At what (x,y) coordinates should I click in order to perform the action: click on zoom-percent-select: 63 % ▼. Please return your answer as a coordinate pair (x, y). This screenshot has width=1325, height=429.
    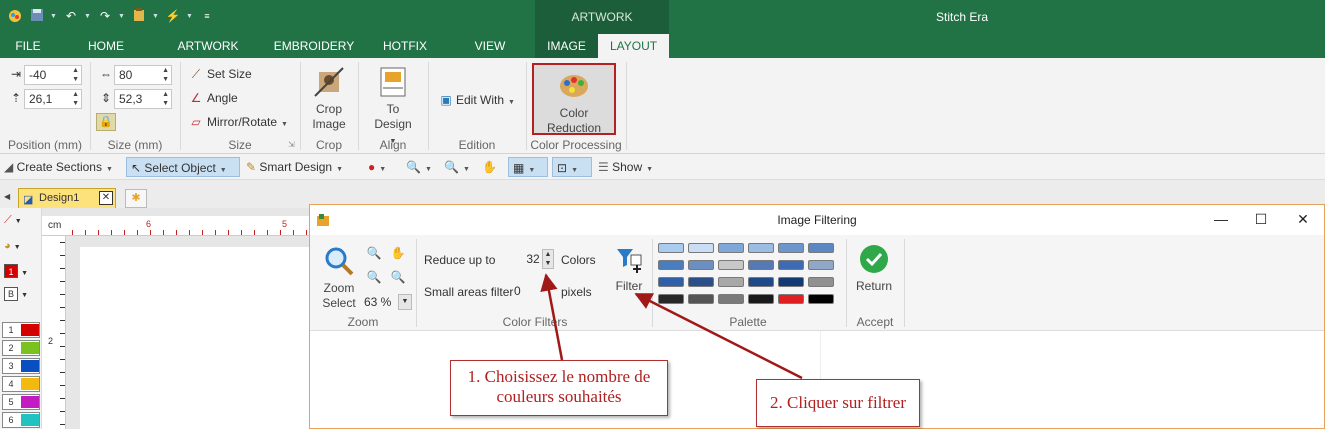
    Looking at the image, I should click on (388, 302).